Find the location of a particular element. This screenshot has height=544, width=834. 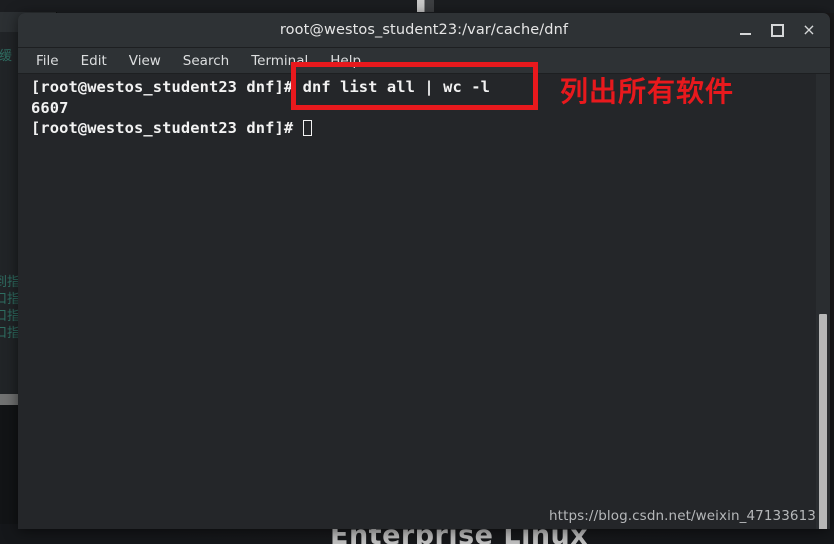

menu-item-help: Help is located at coordinates (345, 61).